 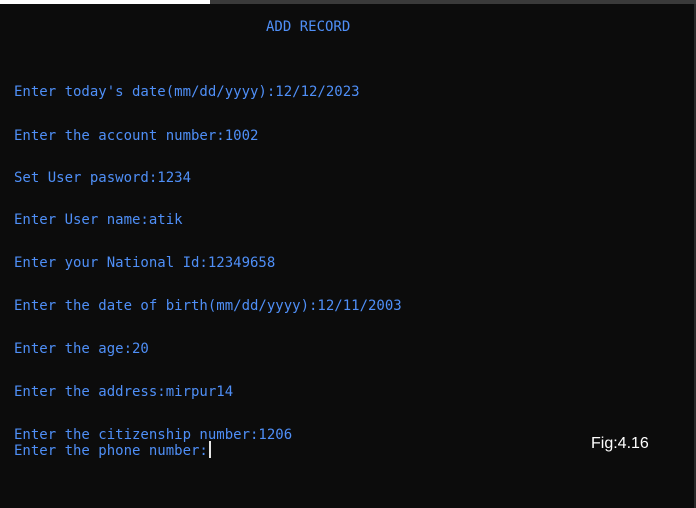 What do you see at coordinates (453, 2) in the screenshot?
I see `top-border-dark` at bounding box center [453, 2].